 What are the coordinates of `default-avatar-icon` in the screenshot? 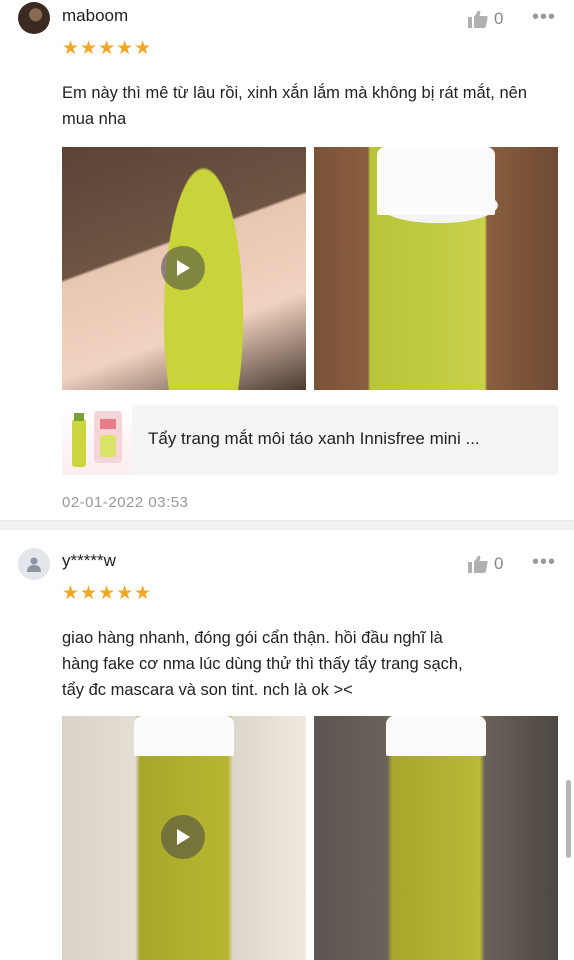 It's located at (34, 564).